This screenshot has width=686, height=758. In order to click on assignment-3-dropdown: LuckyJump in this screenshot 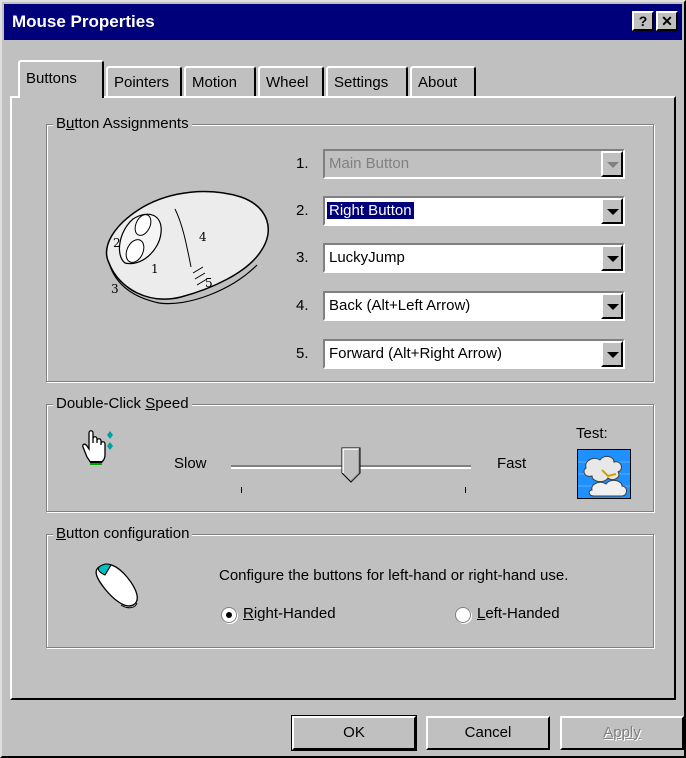, I will do `click(474, 258)`.